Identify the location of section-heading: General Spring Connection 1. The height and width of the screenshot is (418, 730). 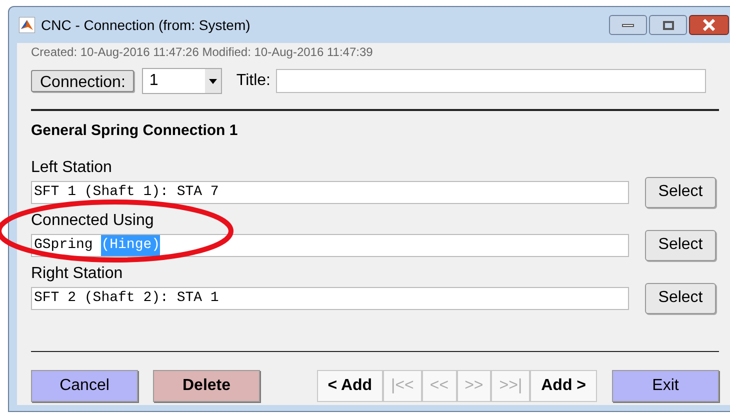
(135, 131).